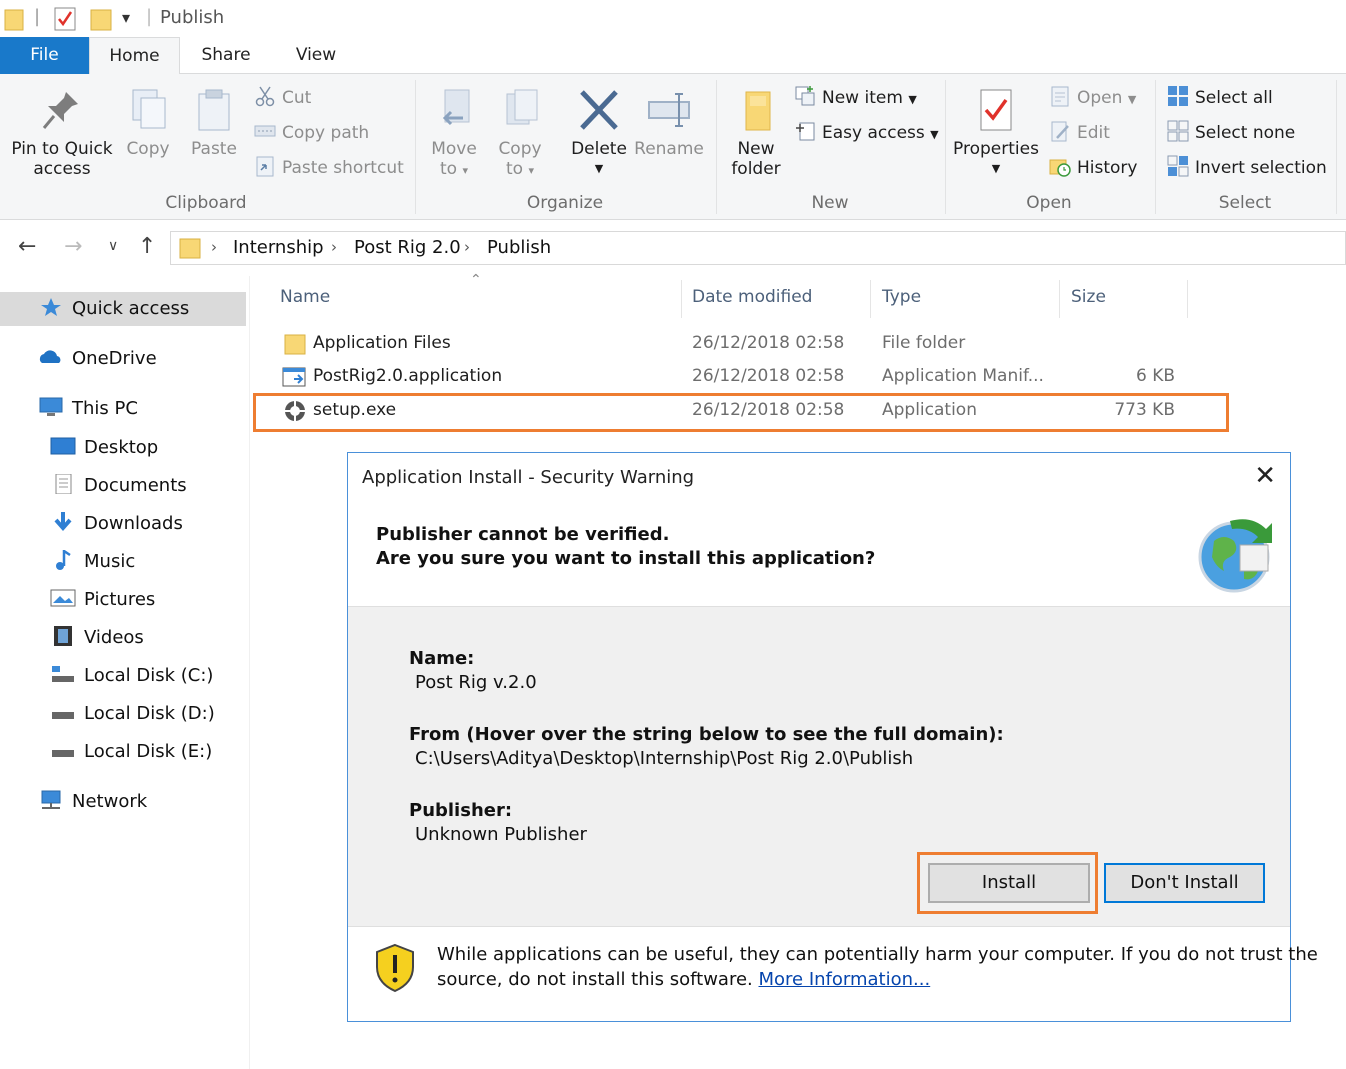 This screenshot has height=1069, width=1346. I want to click on history-button: History, so click(1093, 168).